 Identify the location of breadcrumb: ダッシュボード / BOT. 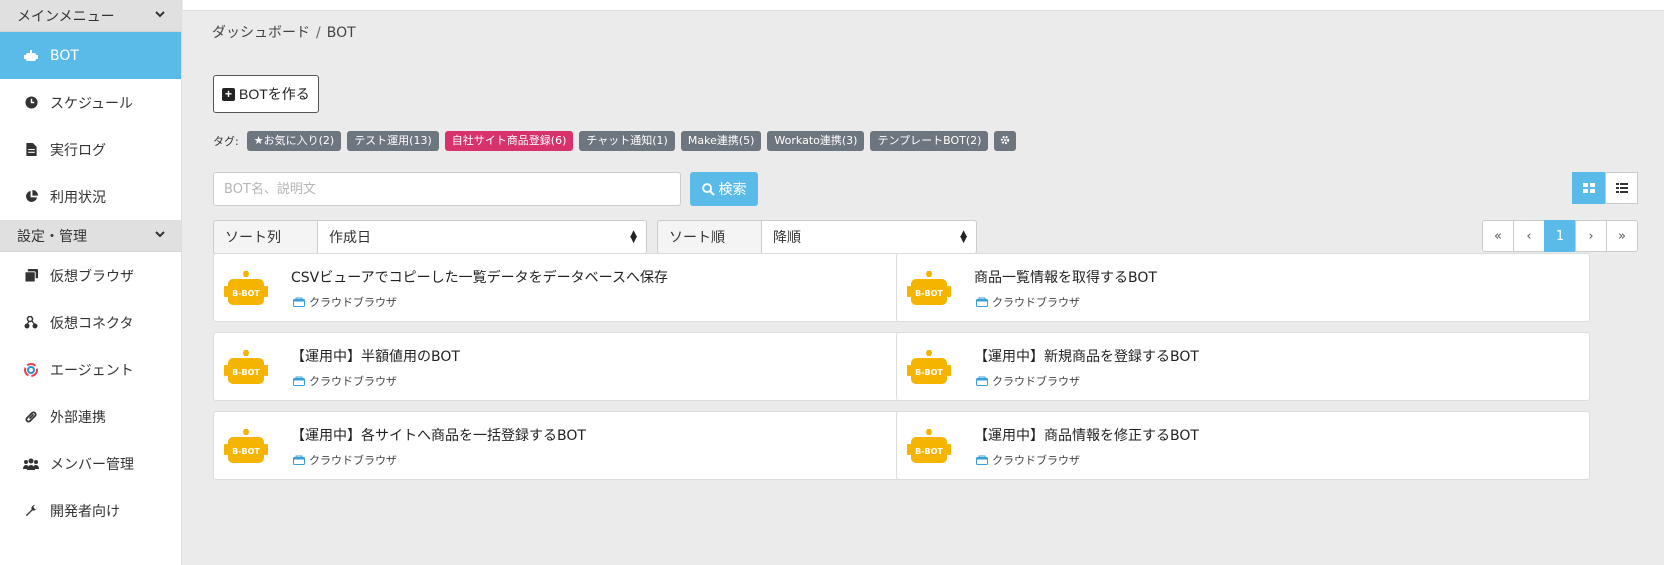
(284, 32).